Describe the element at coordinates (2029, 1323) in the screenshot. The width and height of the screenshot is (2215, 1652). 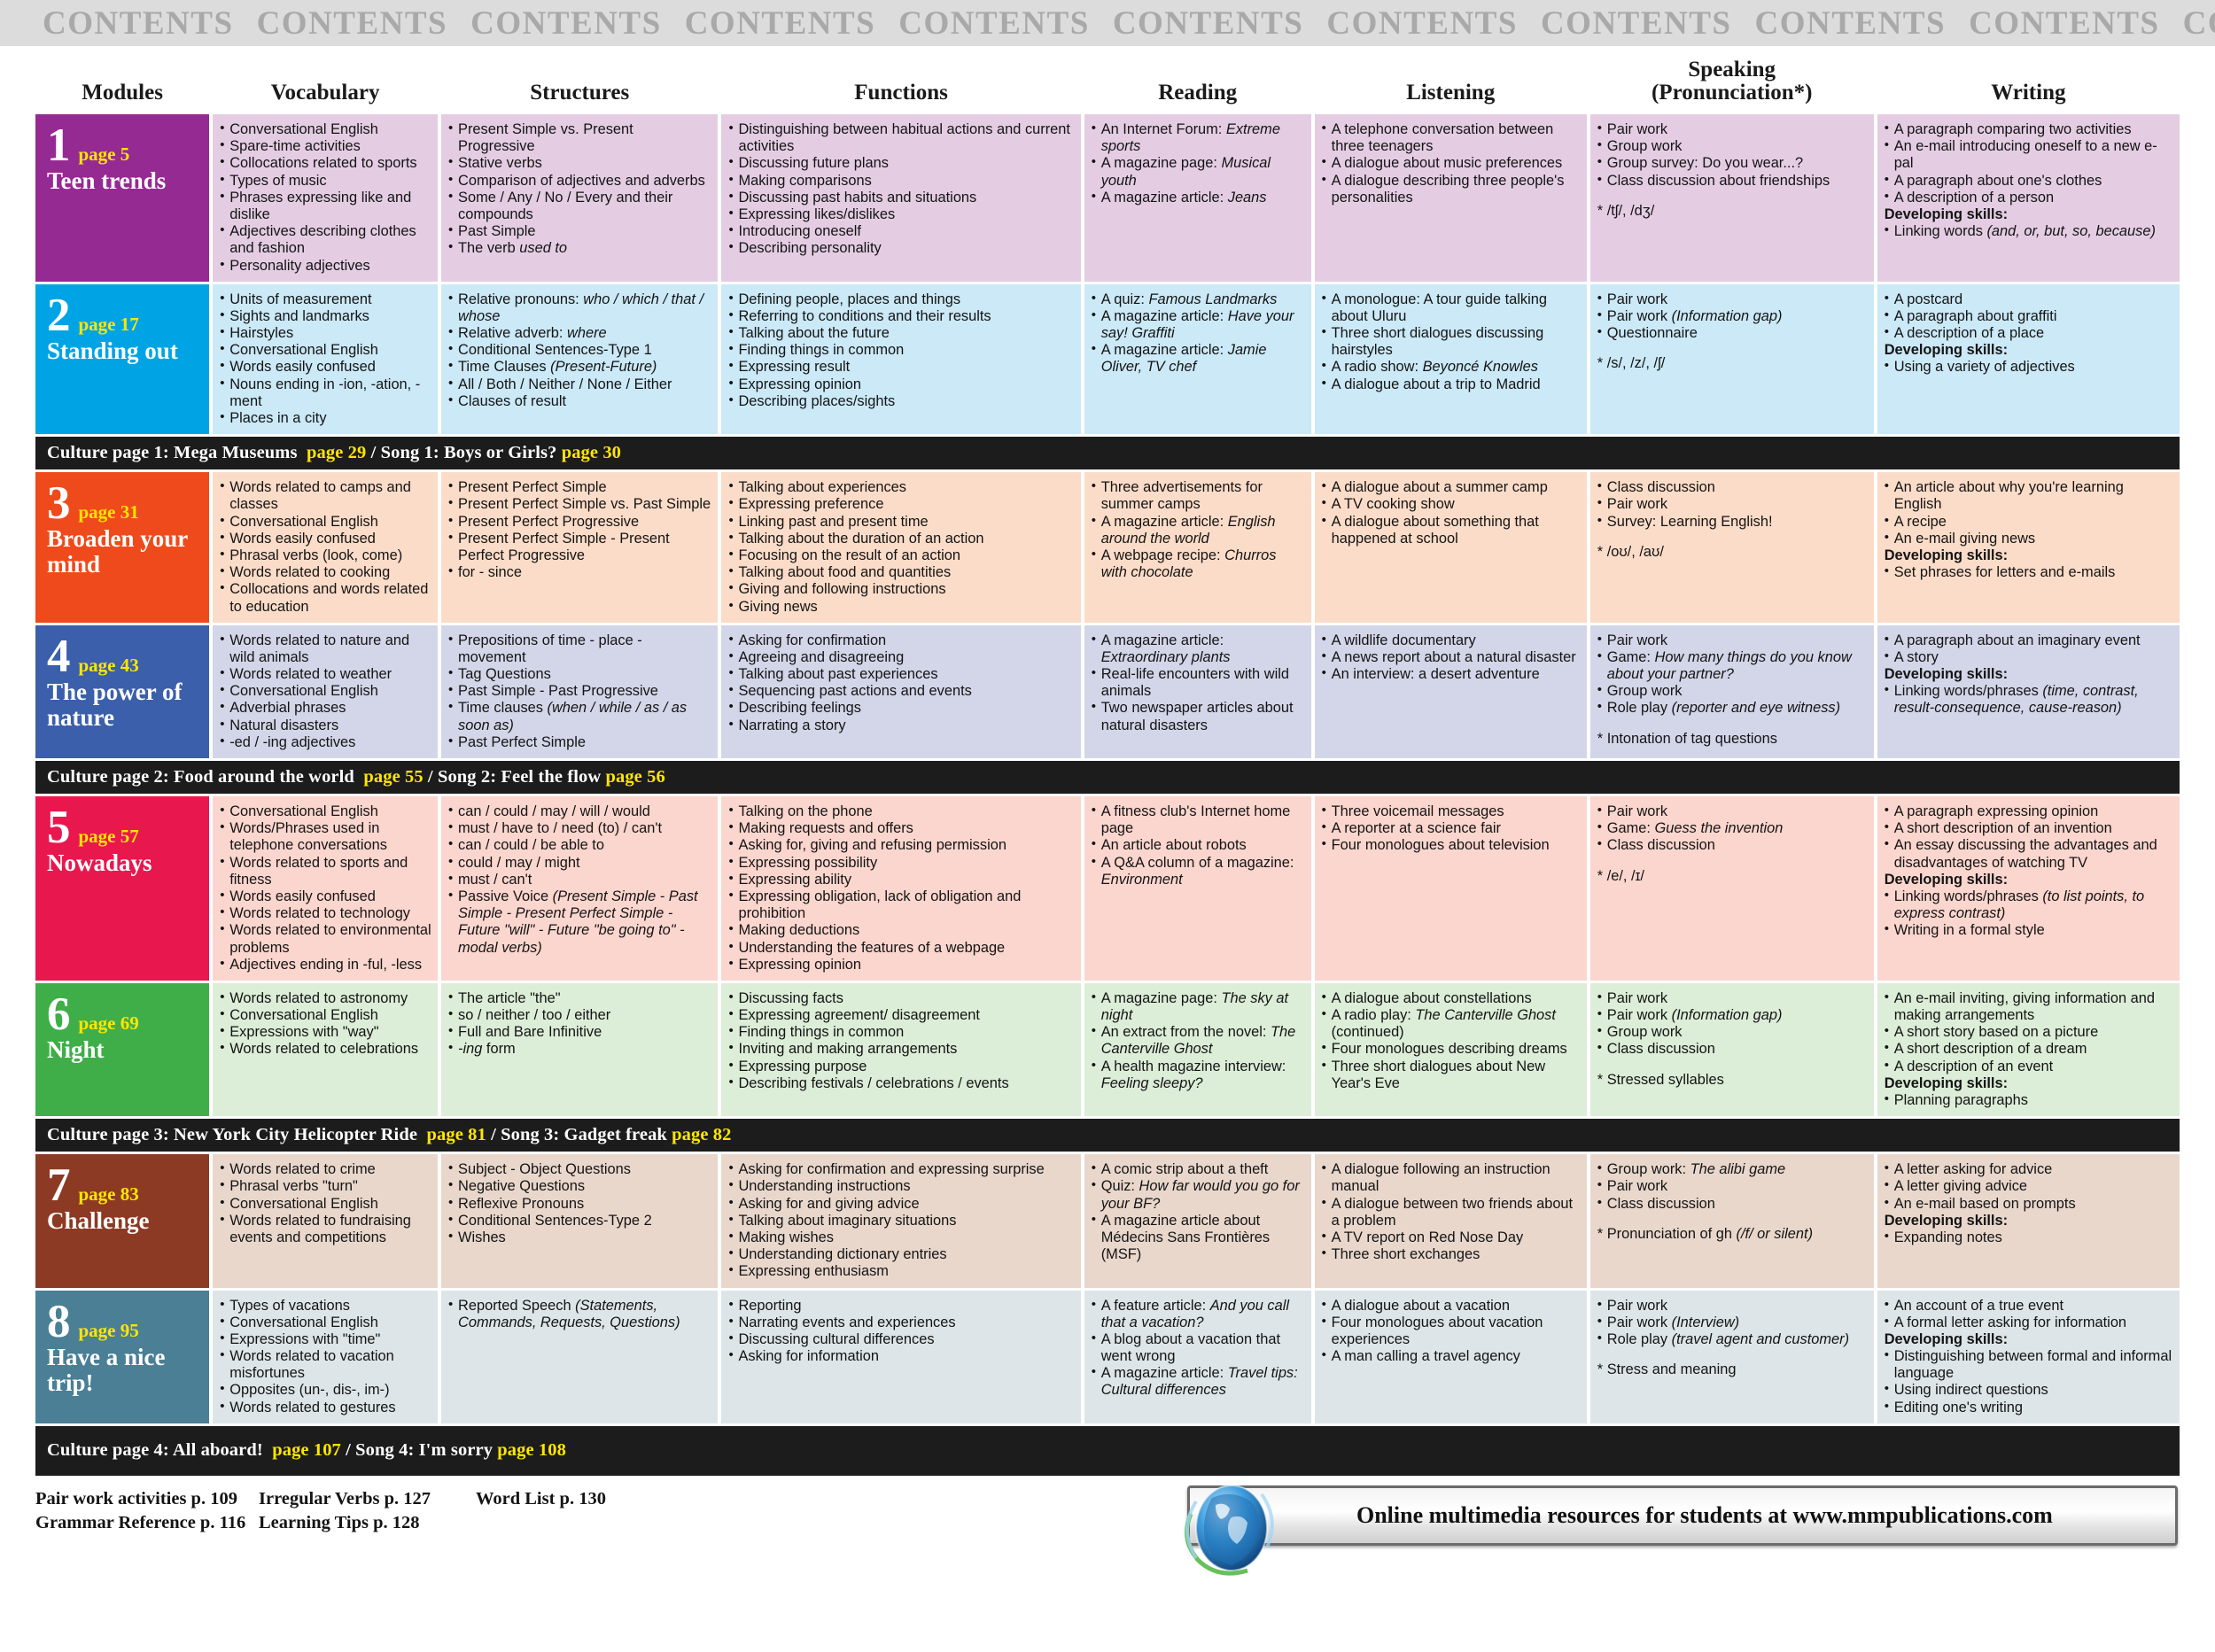
I see `list-item: A formal letter asking for information` at that location.